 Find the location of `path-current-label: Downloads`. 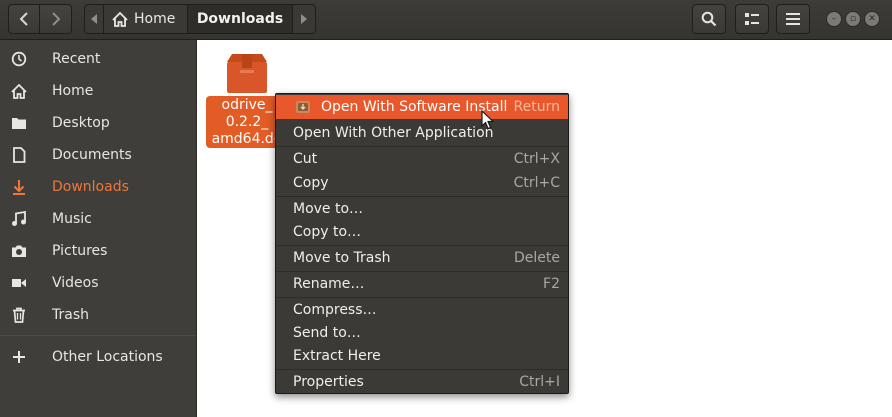

path-current-label: Downloads is located at coordinates (240, 19).